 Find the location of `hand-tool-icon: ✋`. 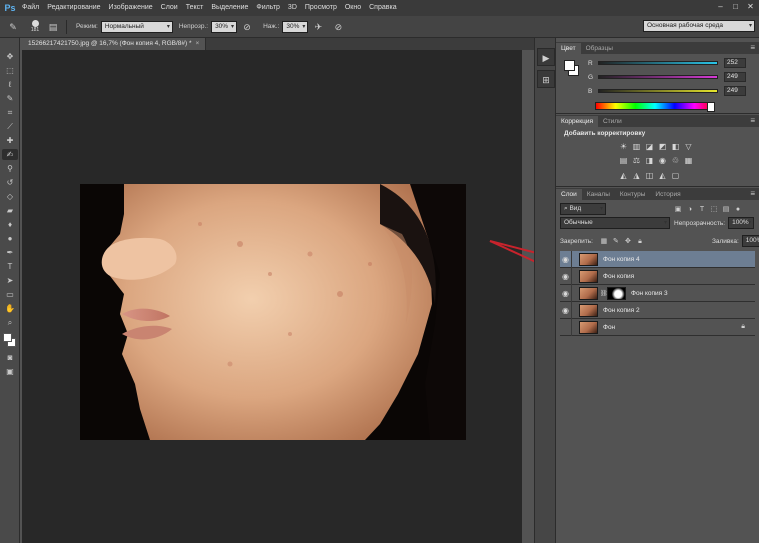

hand-tool-icon: ✋ is located at coordinates (10, 308).